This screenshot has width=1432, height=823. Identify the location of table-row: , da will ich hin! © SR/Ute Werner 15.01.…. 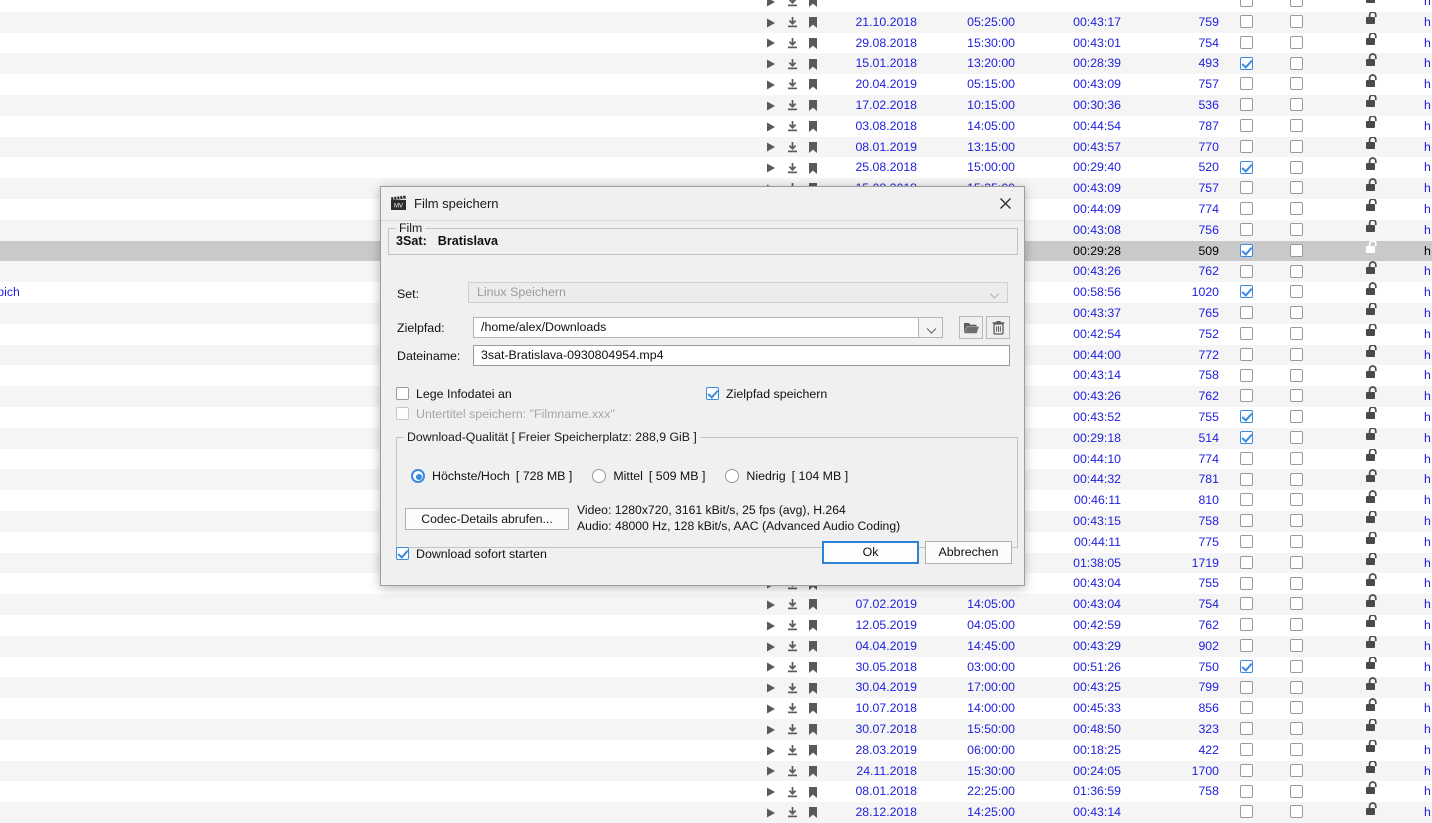
(716, 64).